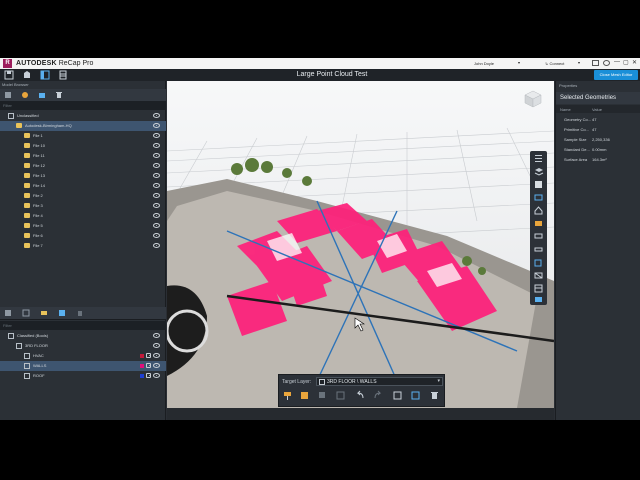 The width and height of the screenshot is (640, 480). Describe the element at coordinates (59, 95) in the screenshot. I see `delete-icon` at that location.